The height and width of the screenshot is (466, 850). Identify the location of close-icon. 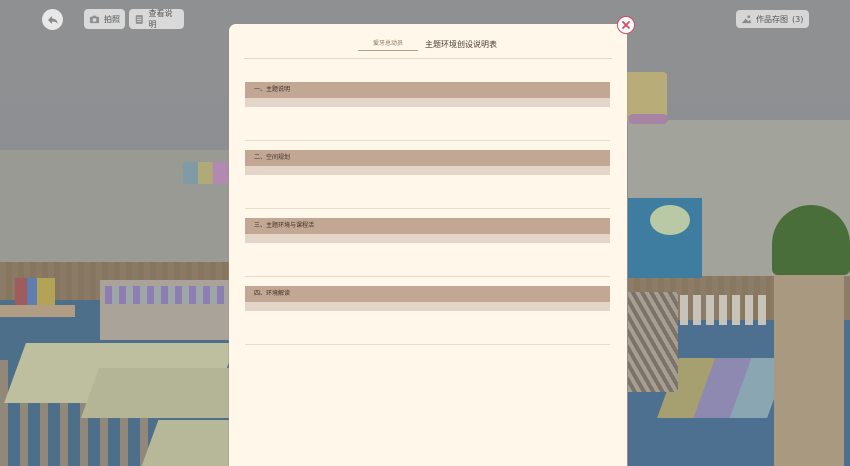
(626, 25).